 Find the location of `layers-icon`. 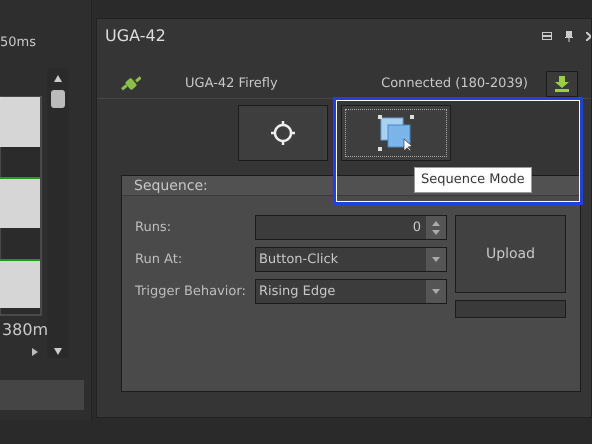

layers-icon is located at coordinates (396, 133).